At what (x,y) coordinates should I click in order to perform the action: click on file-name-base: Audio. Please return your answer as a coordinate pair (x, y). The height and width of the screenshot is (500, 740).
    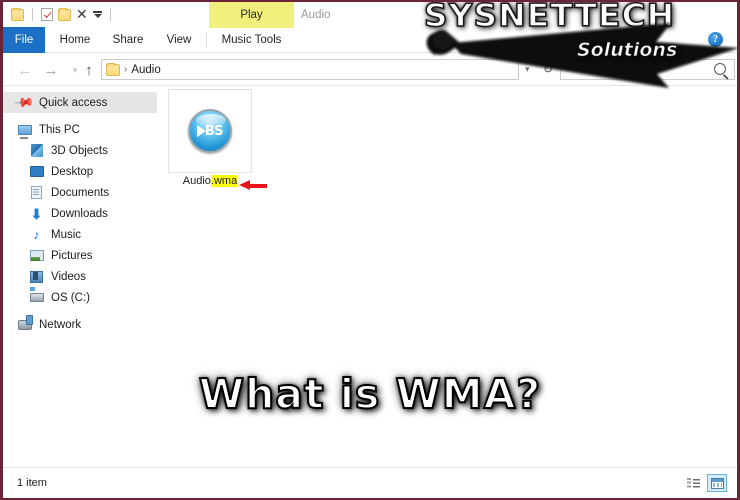
    Looking at the image, I should click on (196, 181).